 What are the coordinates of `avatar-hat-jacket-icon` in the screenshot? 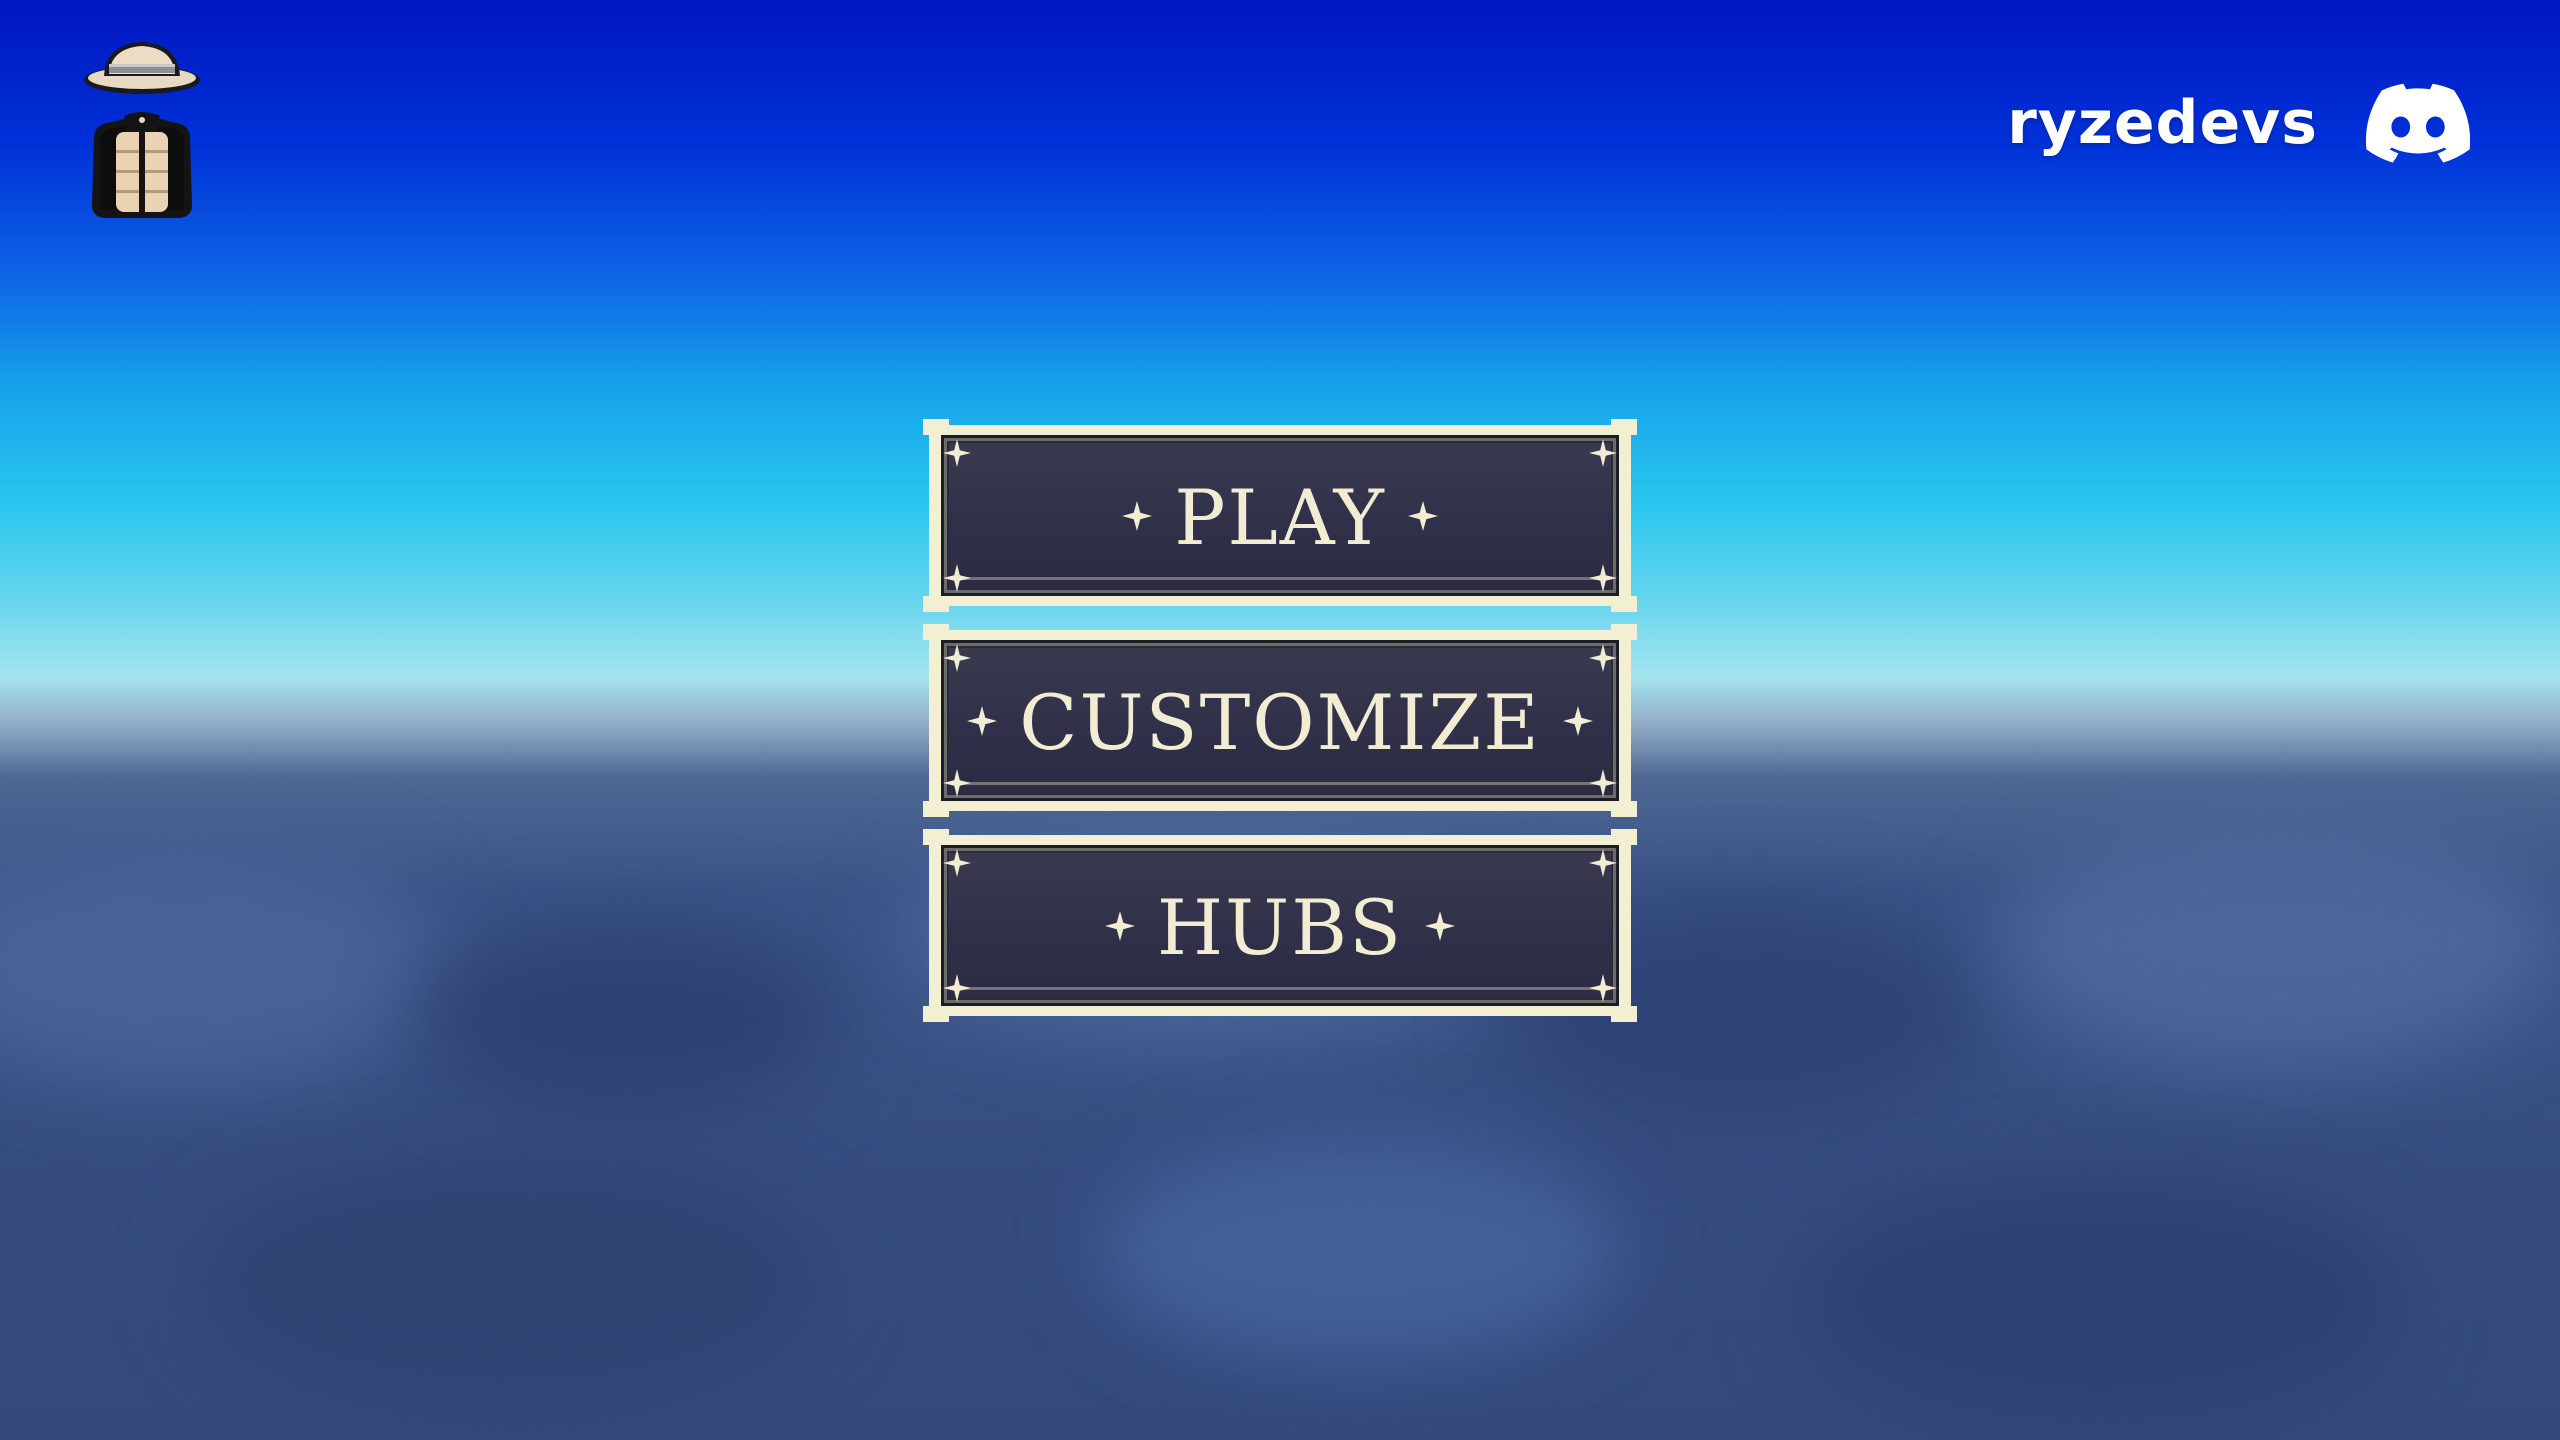 It's located at (145, 133).